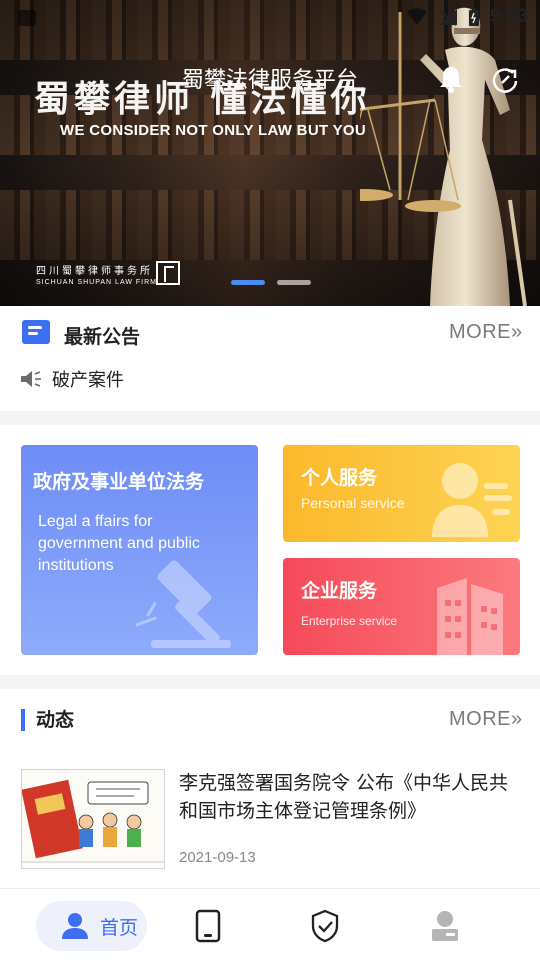 The height and width of the screenshot is (960, 540). I want to click on announcement-more-link: MORE», so click(486, 332).